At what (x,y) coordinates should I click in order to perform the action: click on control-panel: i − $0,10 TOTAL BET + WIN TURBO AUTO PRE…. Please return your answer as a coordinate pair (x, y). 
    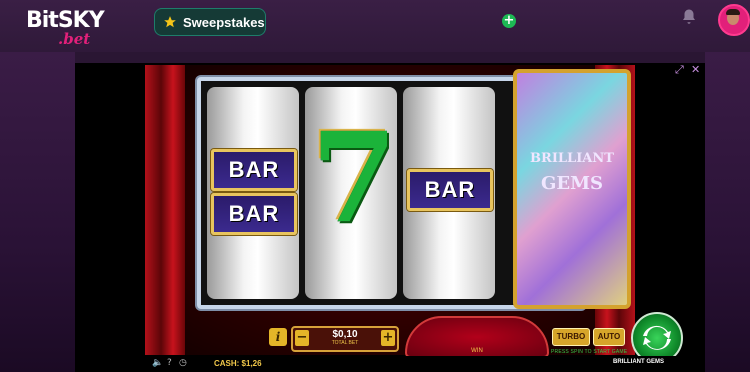
    Looking at the image, I should click on (494, 338).